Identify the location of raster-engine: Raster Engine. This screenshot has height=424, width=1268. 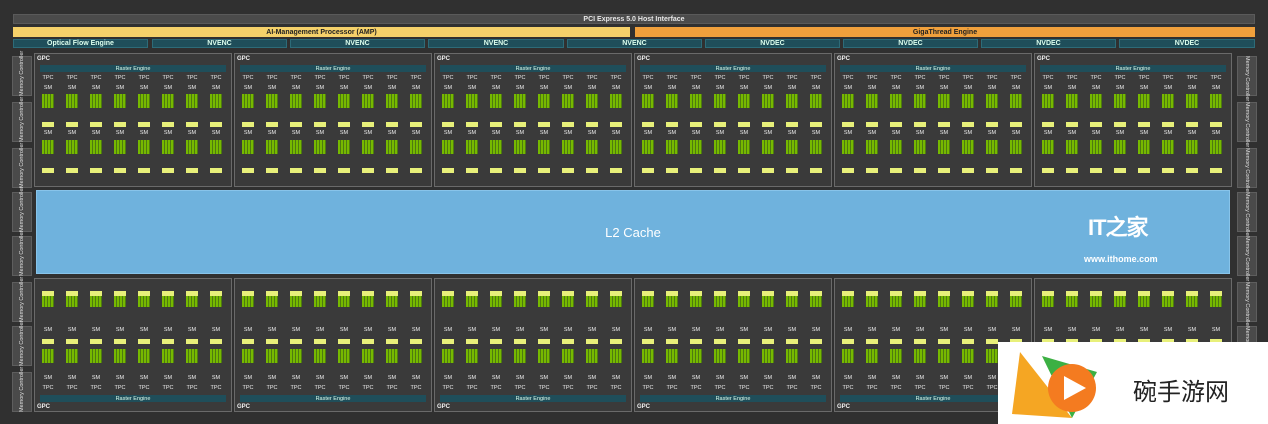
(933, 68).